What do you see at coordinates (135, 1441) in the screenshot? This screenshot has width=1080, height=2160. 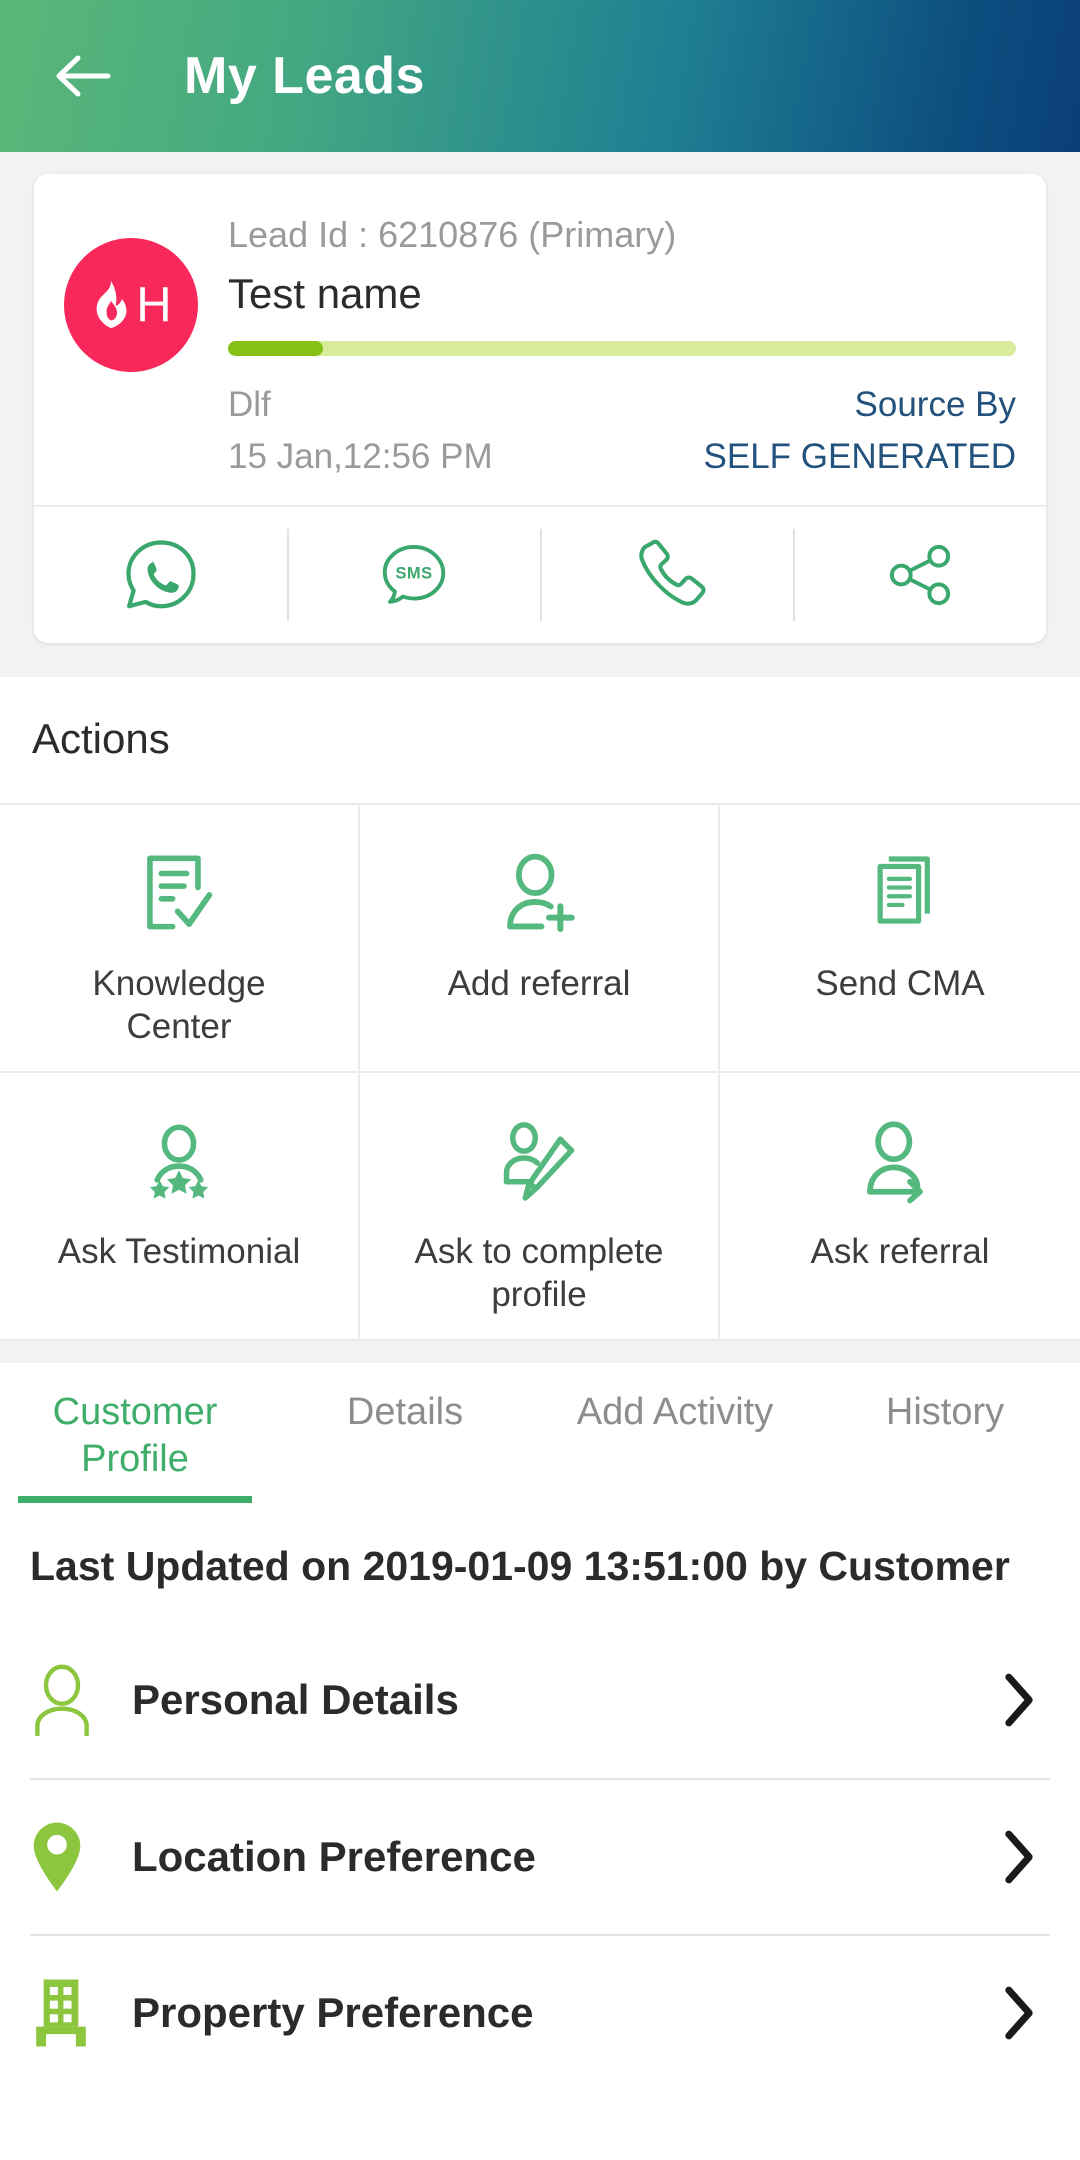 I see `tab-customer-profile: Customer Profile` at bounding box center [135, 1441].